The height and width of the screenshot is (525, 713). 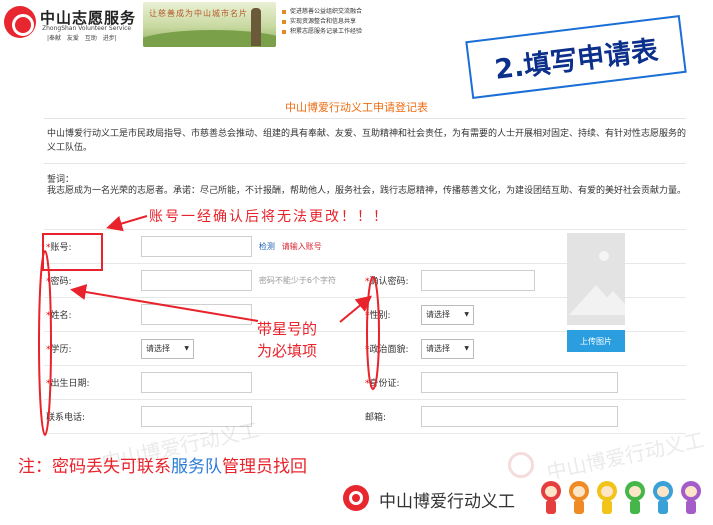 What do you see at coordinates (196, 314) in the screenshot?
I see `name-input` at bounding box center [196, 314].